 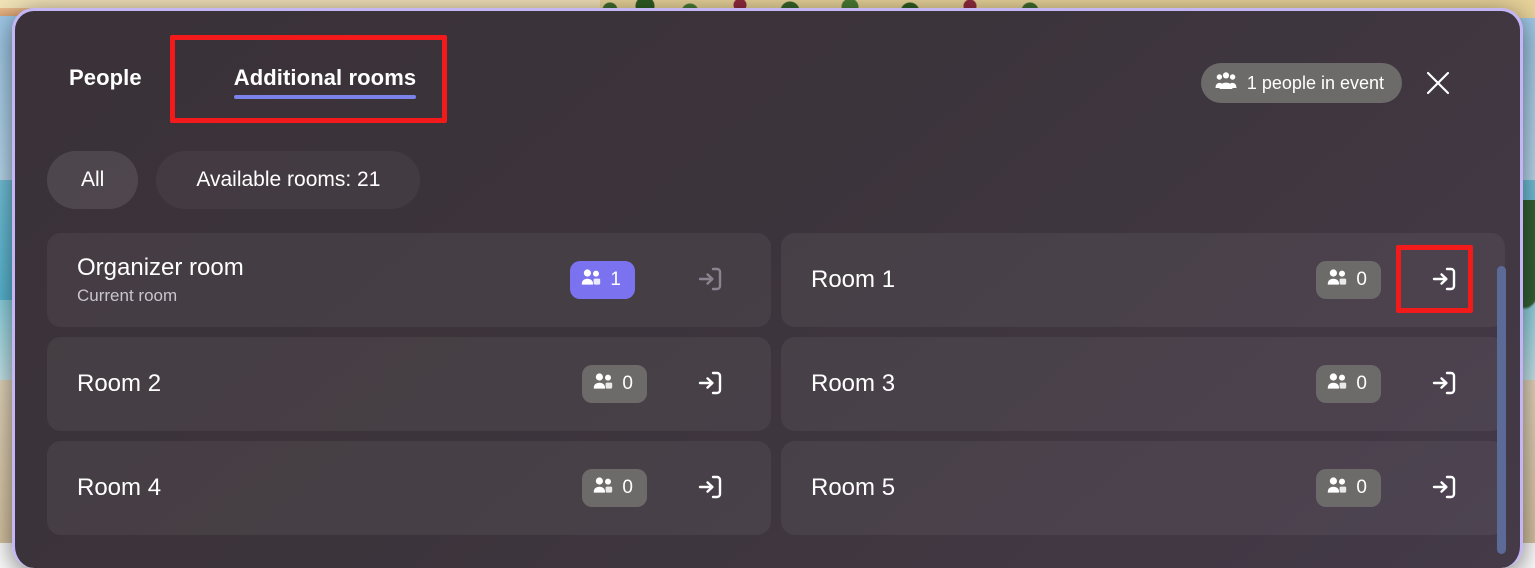 I want to click on room-name: Organizer room, so click(x=323, y=268).